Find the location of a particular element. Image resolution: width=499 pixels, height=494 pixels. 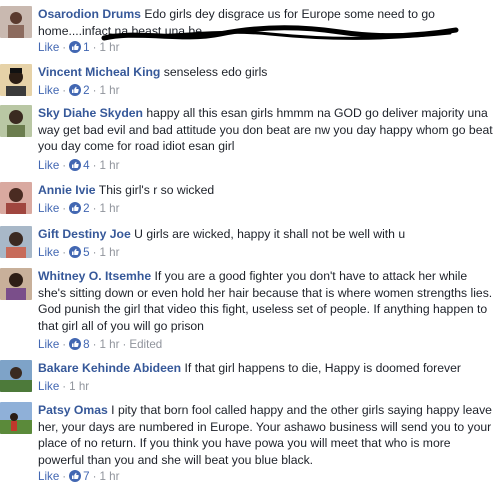

commenter-name: Vincent Micheal King is located at coordinates (99, 72).